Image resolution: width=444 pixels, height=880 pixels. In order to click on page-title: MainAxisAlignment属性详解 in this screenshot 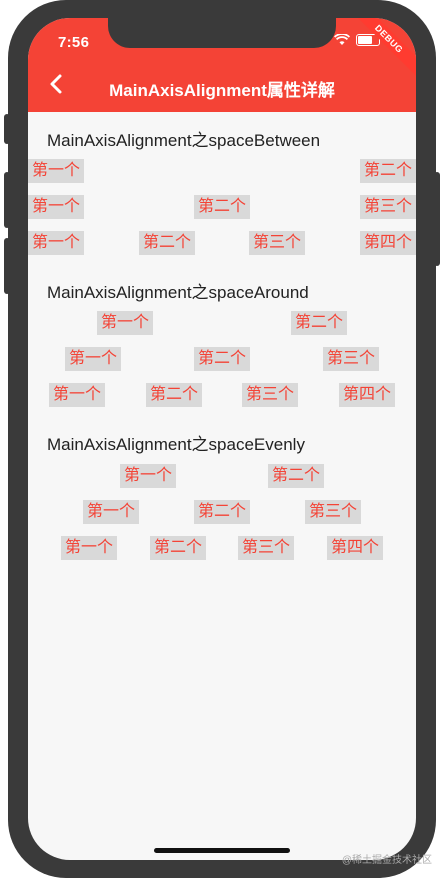, I will do `click(222, 90)`.